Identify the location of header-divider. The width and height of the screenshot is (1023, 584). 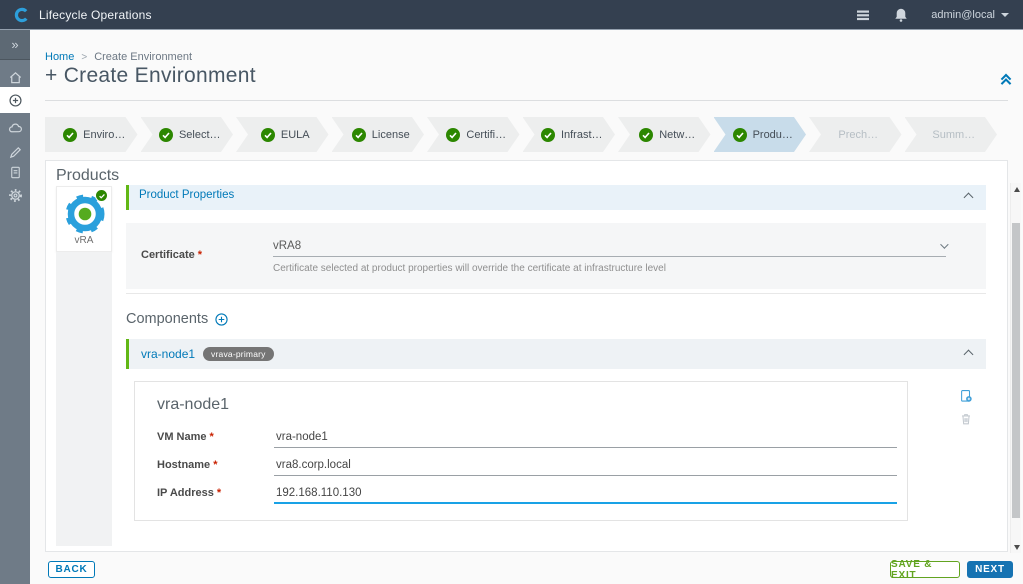
(526, 100).